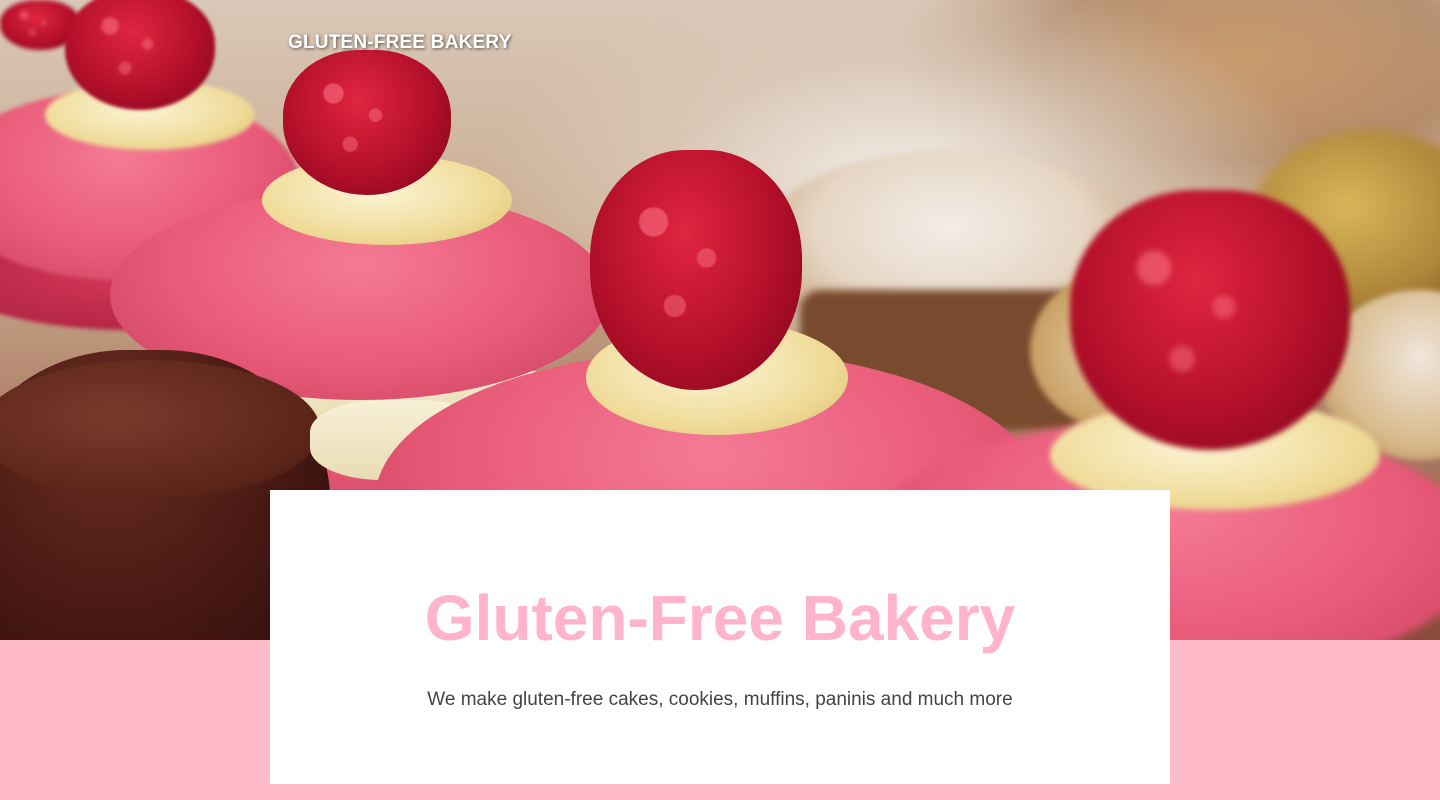 This screenshot has width=1440, height=800. Describe the element at coordinates (400, 43) in the screenshot. I see `brand-logo-link: GLUTEN-FREE BAKERY` at that location.